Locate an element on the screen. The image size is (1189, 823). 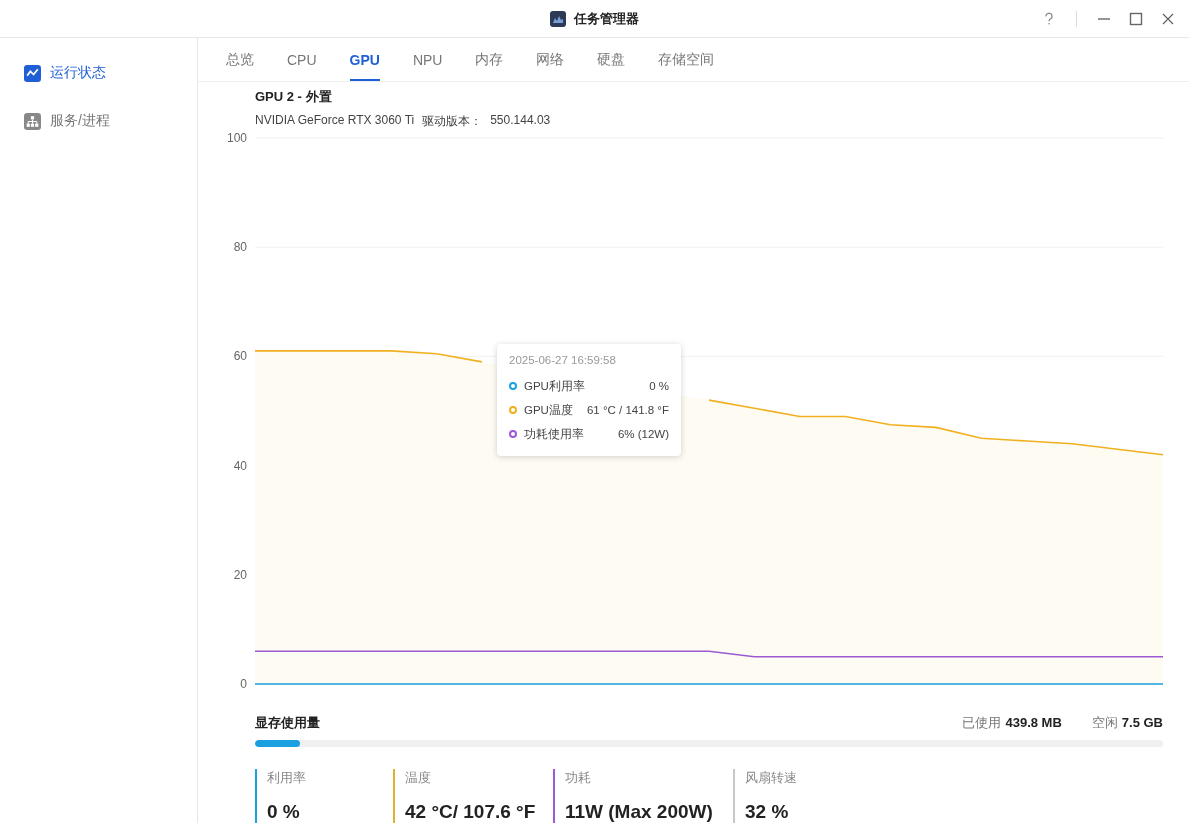
tooltip-value: 61 °C / 141.8 °F is located at coordinates (627, 410).